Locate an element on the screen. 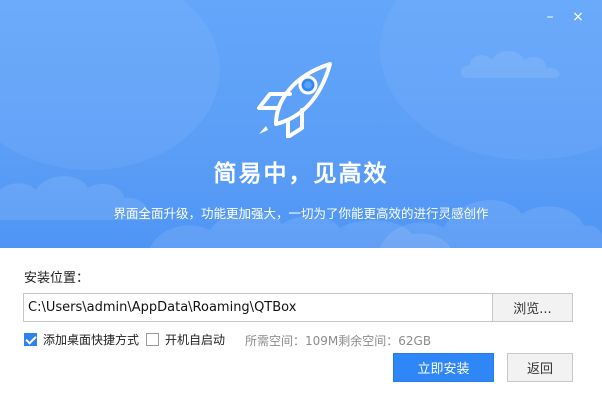 This screenshot has width=602, height=401. install-now-button: 立即安装 is located at coordinates (443, 367).